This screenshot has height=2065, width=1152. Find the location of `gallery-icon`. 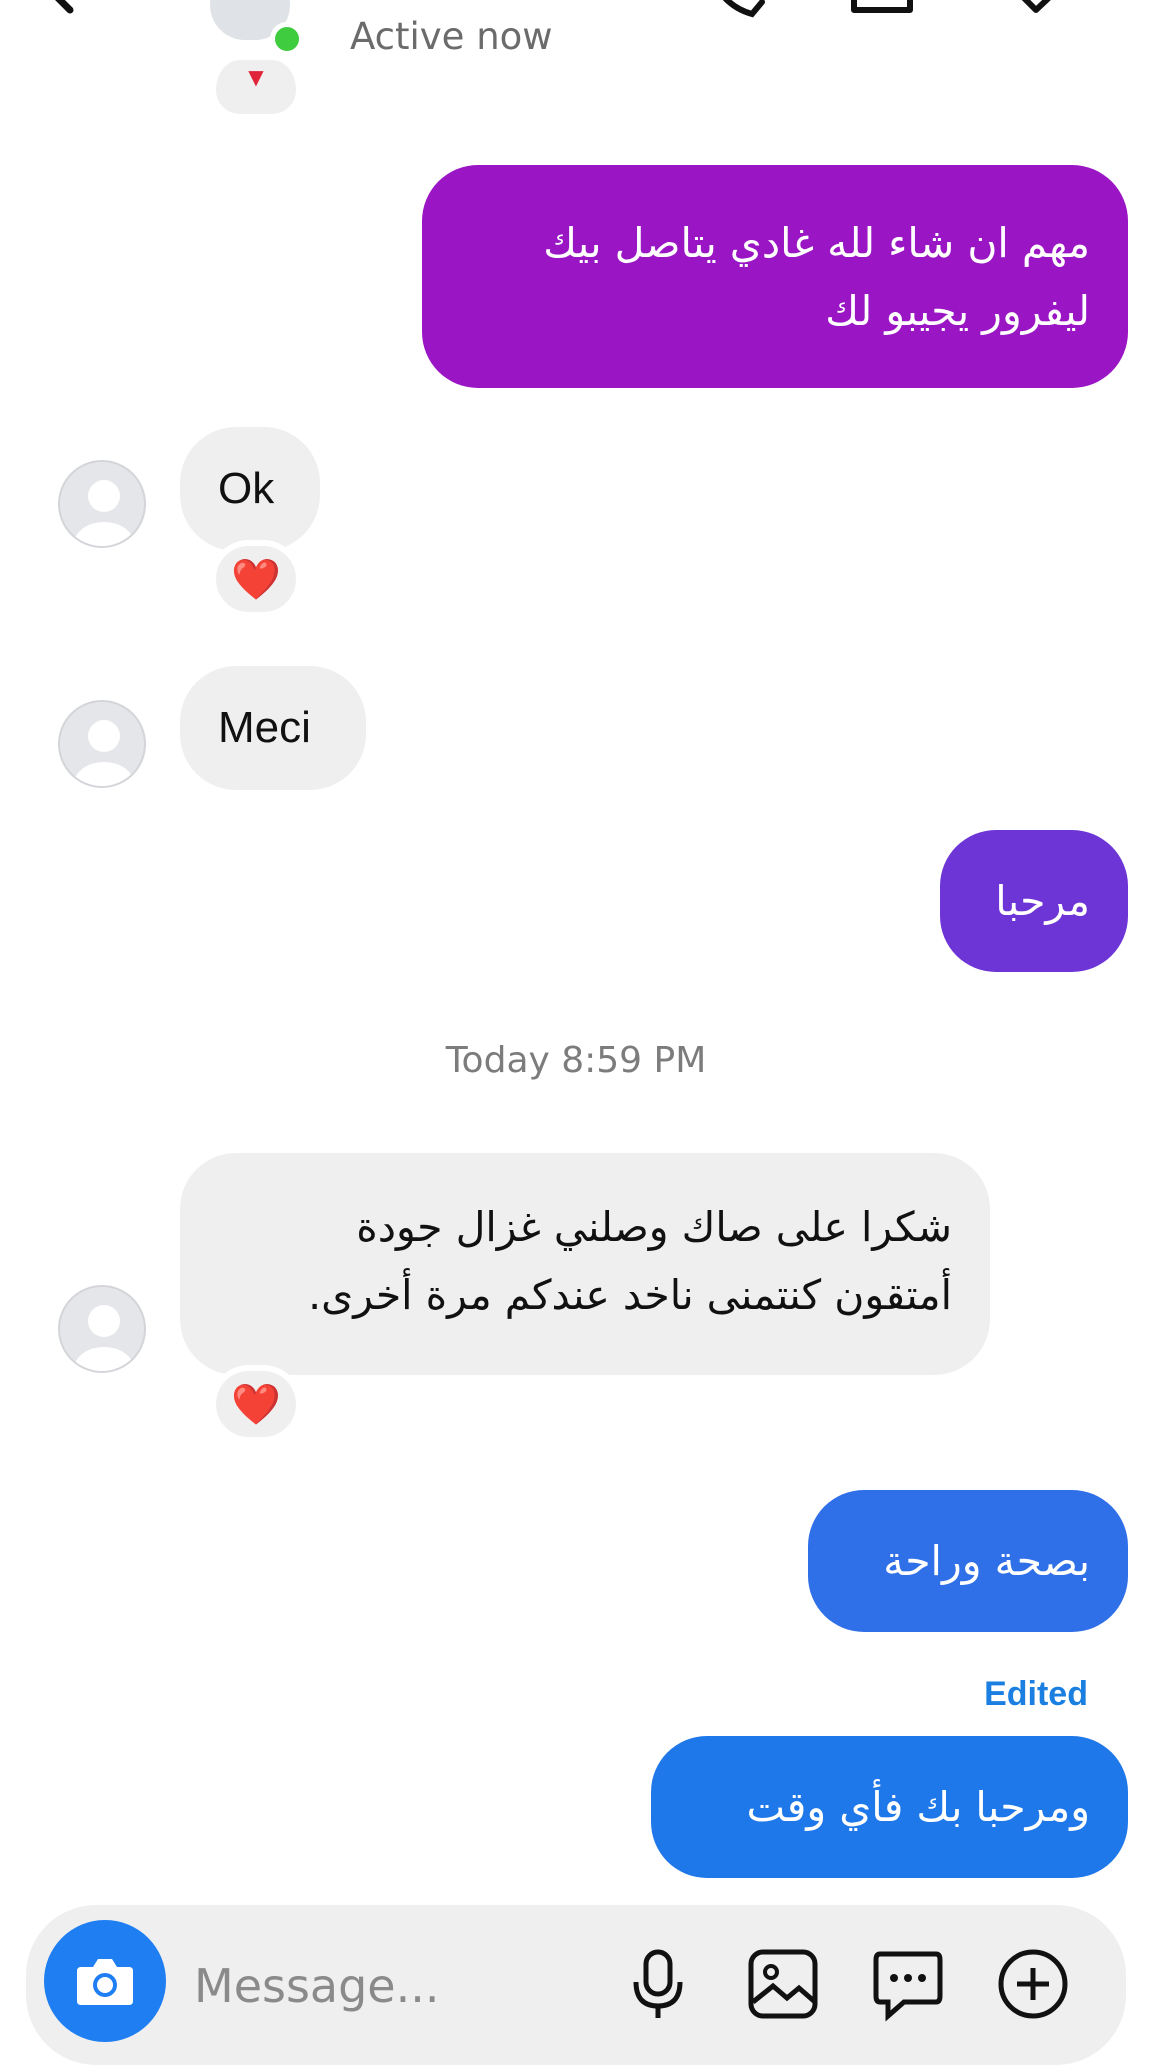

gallery-icon is located at coordinates (783, 1984).